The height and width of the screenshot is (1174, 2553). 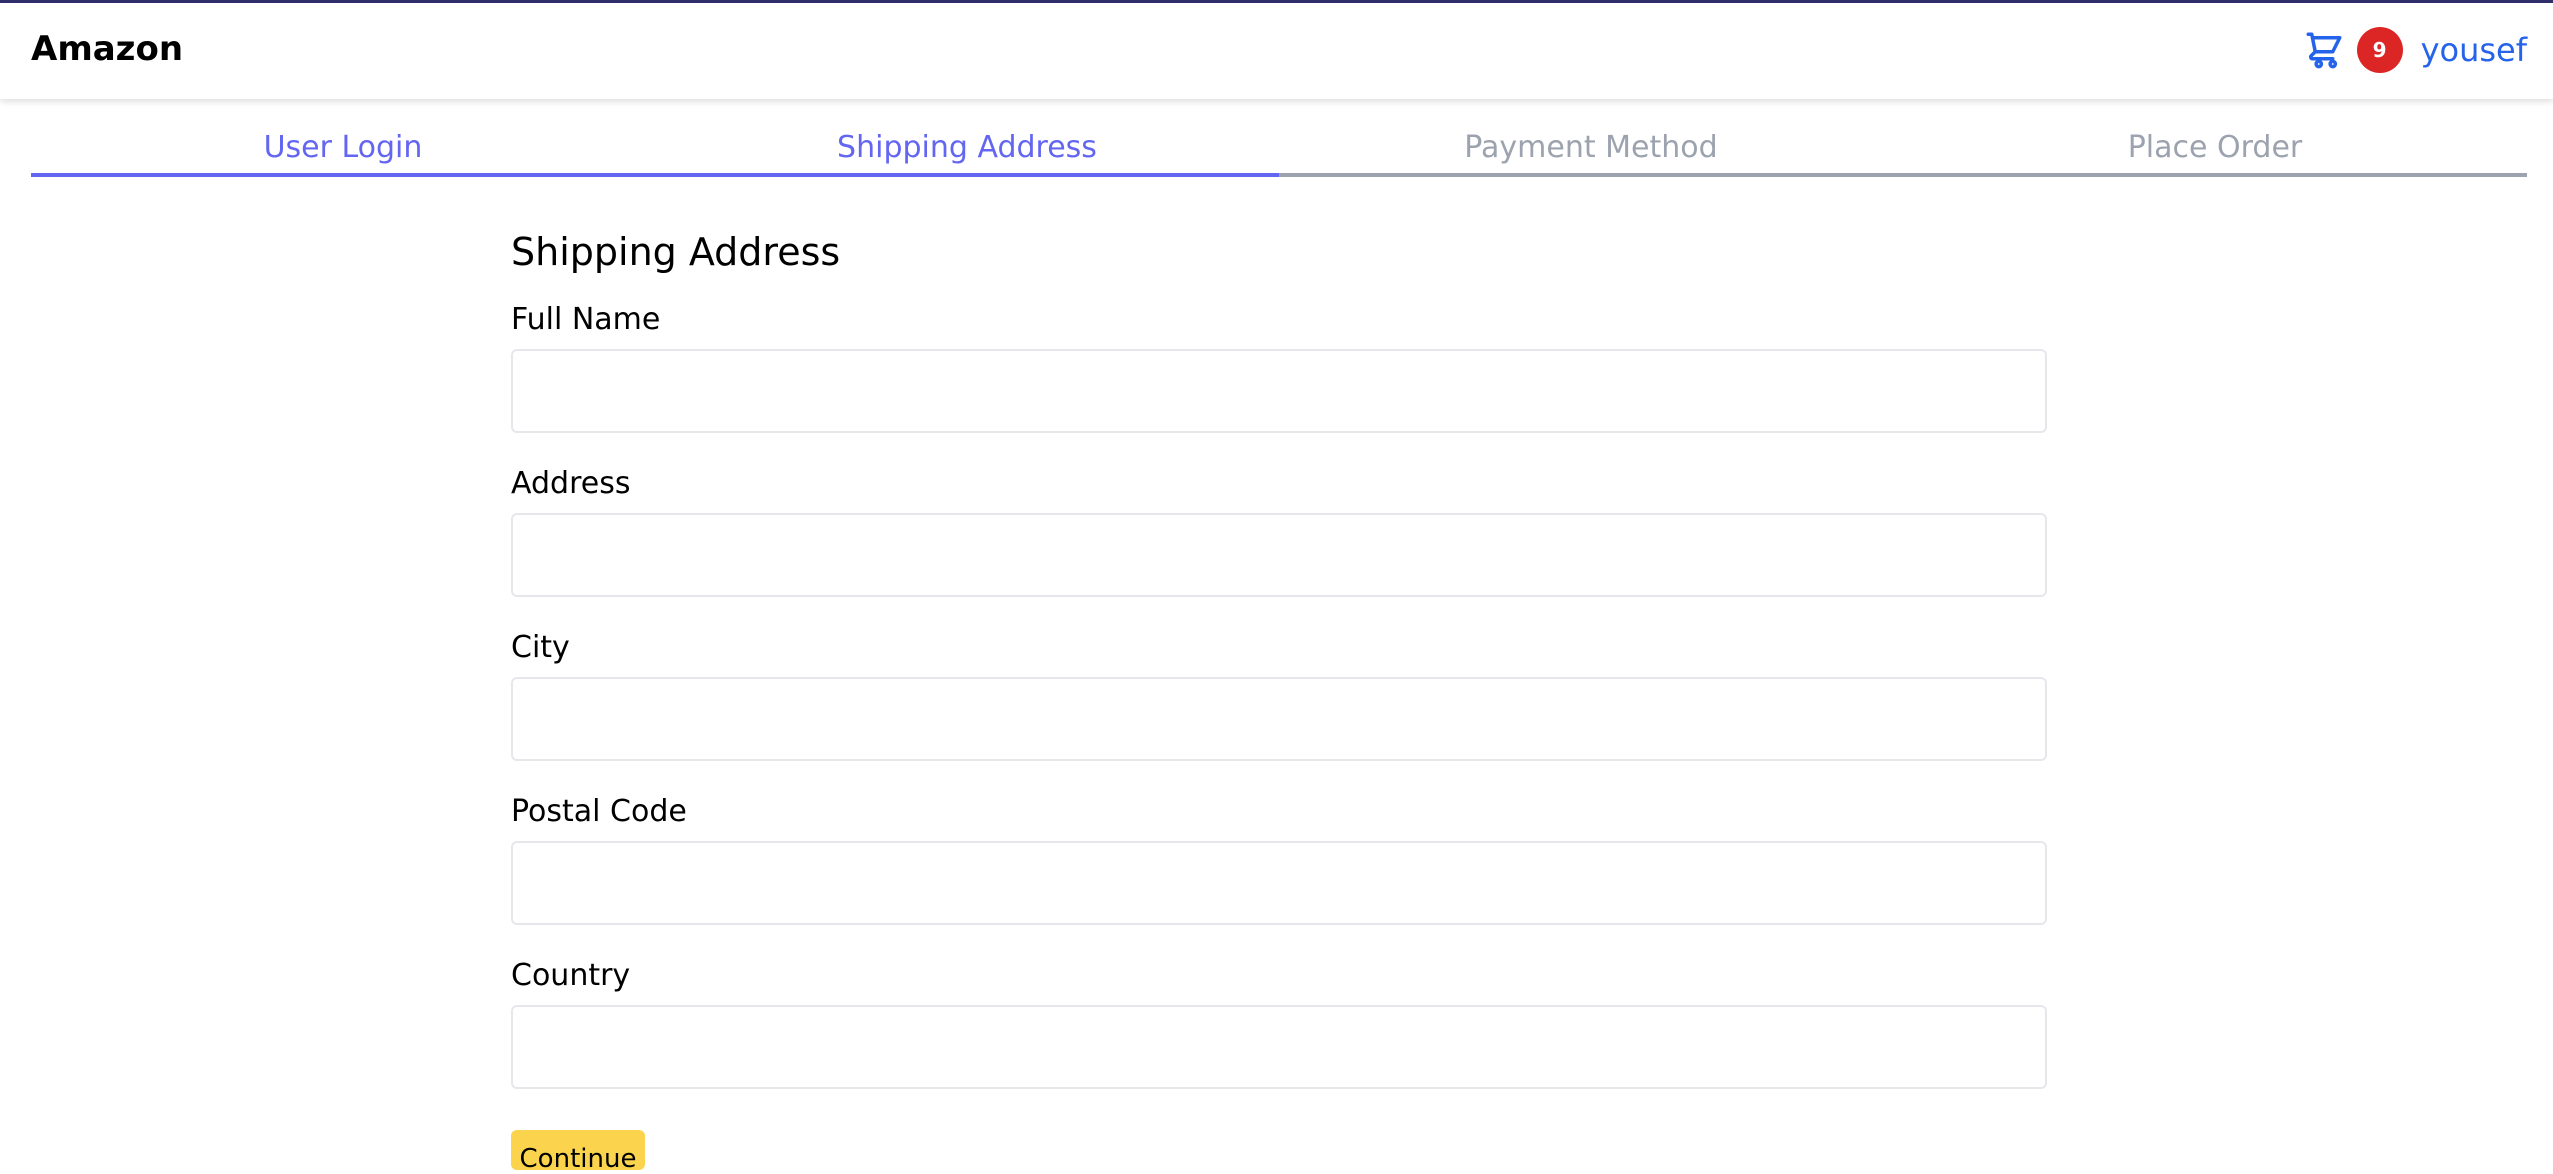 I want to click on city-field-group: City, so click(x=1279, y=695).